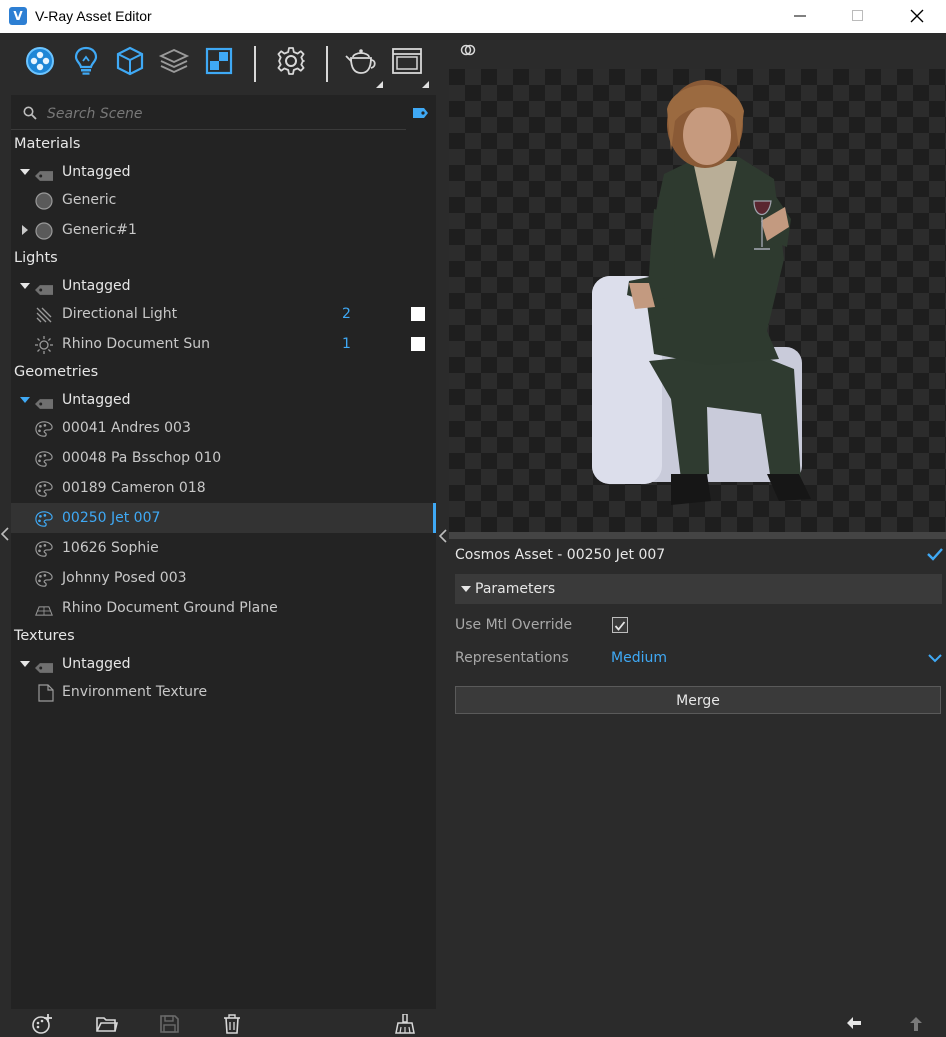 This screenshot has height=1037, width=946. I want to click on add-asset-icon, so click(42, 1024).